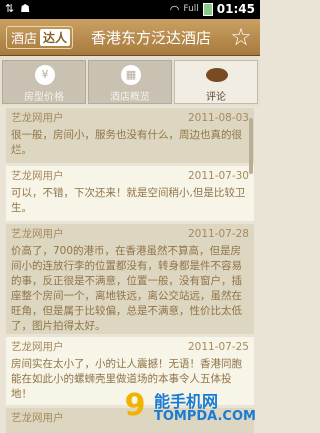 The height and width of the screenshot is (433, 320). I want to click on hotel-overview-icon: ▦, so click(131, 75).